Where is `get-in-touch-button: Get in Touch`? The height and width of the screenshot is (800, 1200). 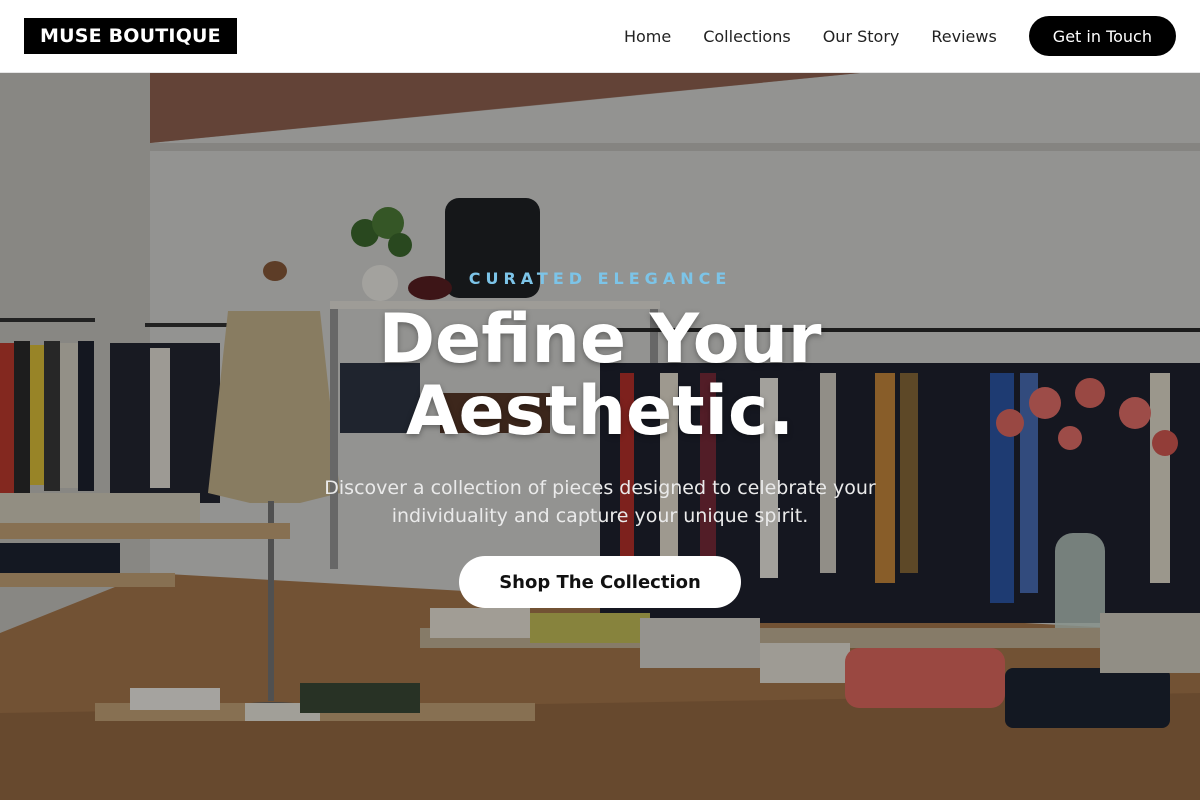 get-in-touch-button: Get in Touch is located at coordinates (1102, 36).